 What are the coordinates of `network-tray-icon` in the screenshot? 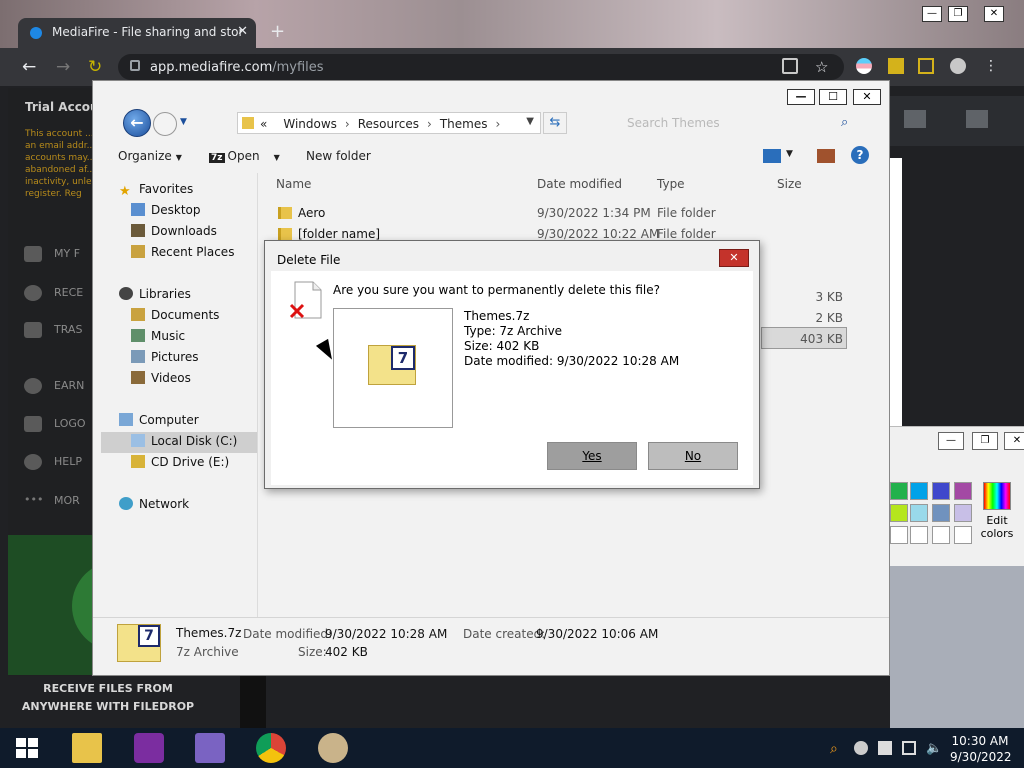 It's located at (909, 748).